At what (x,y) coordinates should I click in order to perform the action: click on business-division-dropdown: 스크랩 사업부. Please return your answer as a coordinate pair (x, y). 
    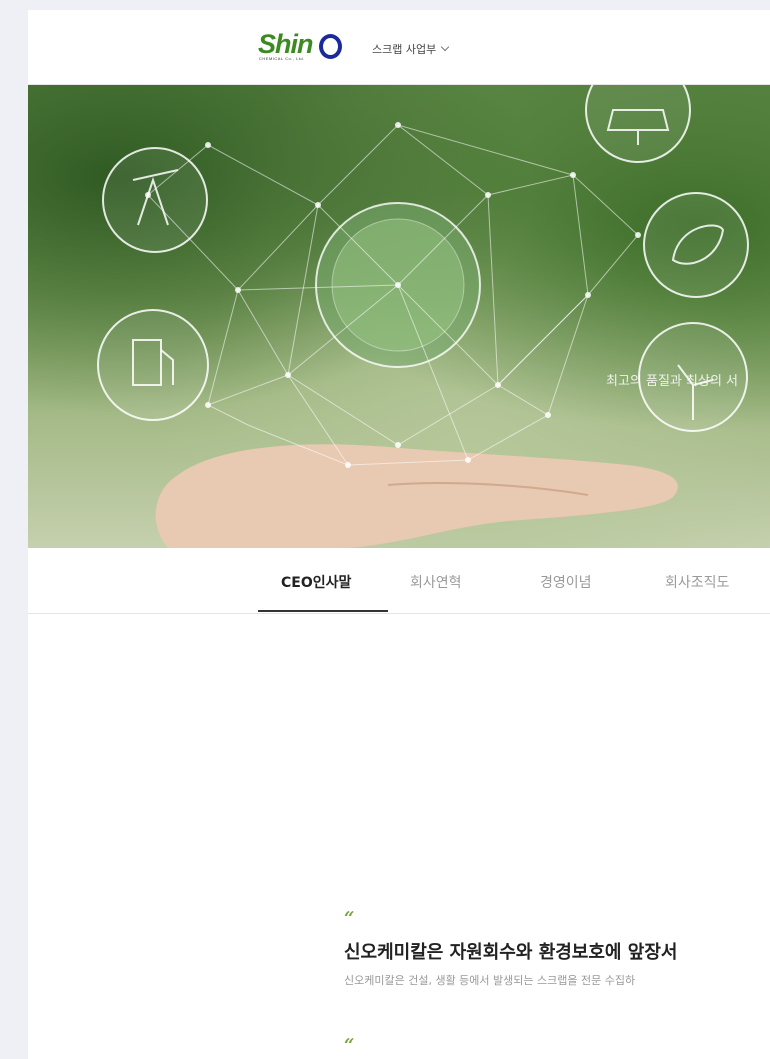
    Looking at the image, I should click on (411, 49).